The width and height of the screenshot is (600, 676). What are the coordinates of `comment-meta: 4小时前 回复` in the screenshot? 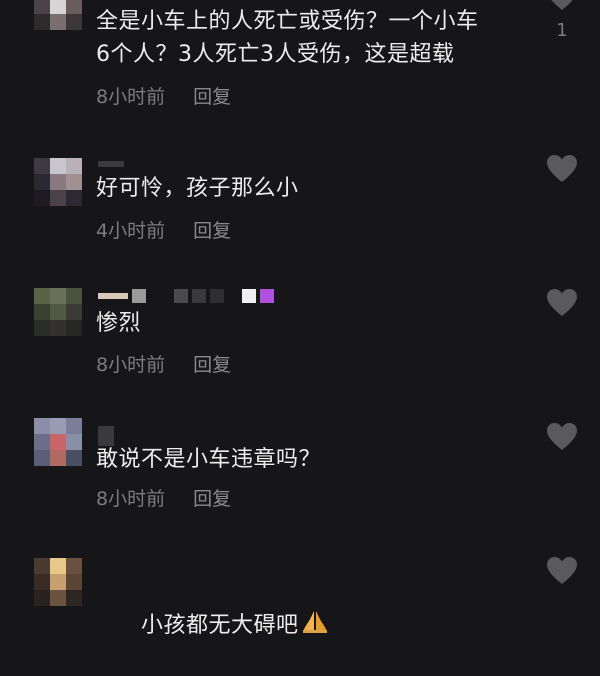 It's located at (163, 229).